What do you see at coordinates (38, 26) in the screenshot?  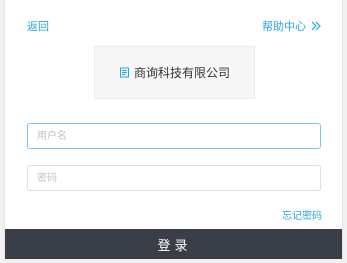 I see `back-link: 返回` at bounding box center [38, 26].